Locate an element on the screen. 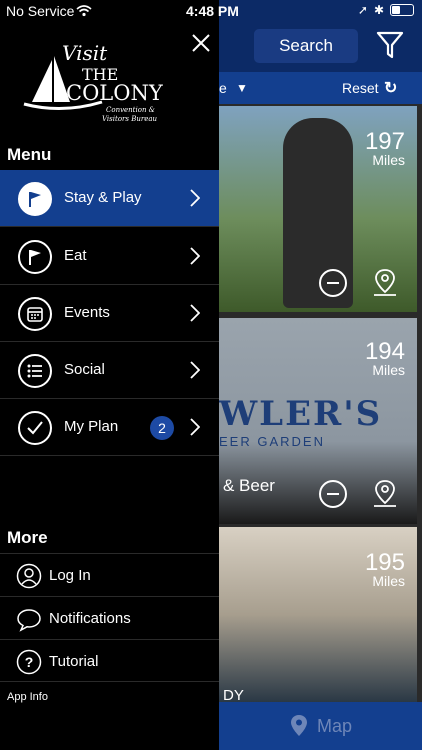 The image size is (422, 750). more-item-label: Tutorial is located at coordinates (74, 661).